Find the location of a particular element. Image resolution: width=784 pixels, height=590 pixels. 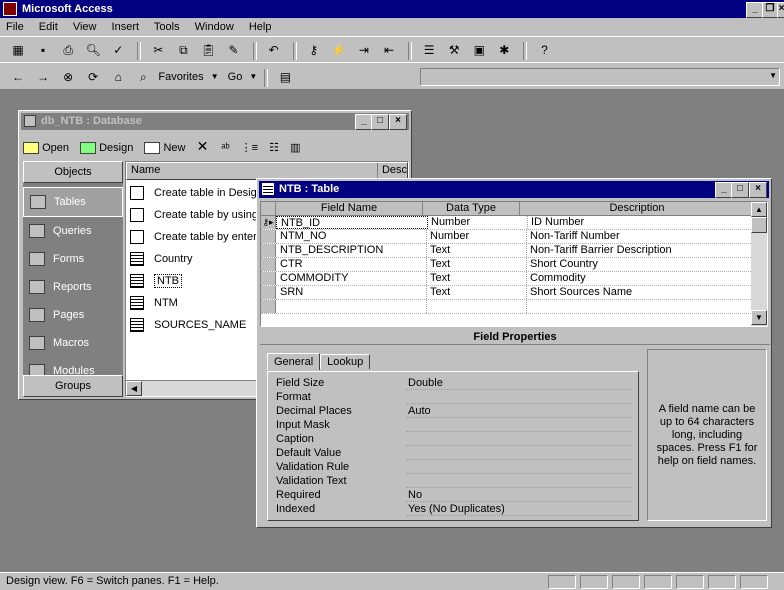

favorites-button: Favorites is located at coordinates (180, 77).